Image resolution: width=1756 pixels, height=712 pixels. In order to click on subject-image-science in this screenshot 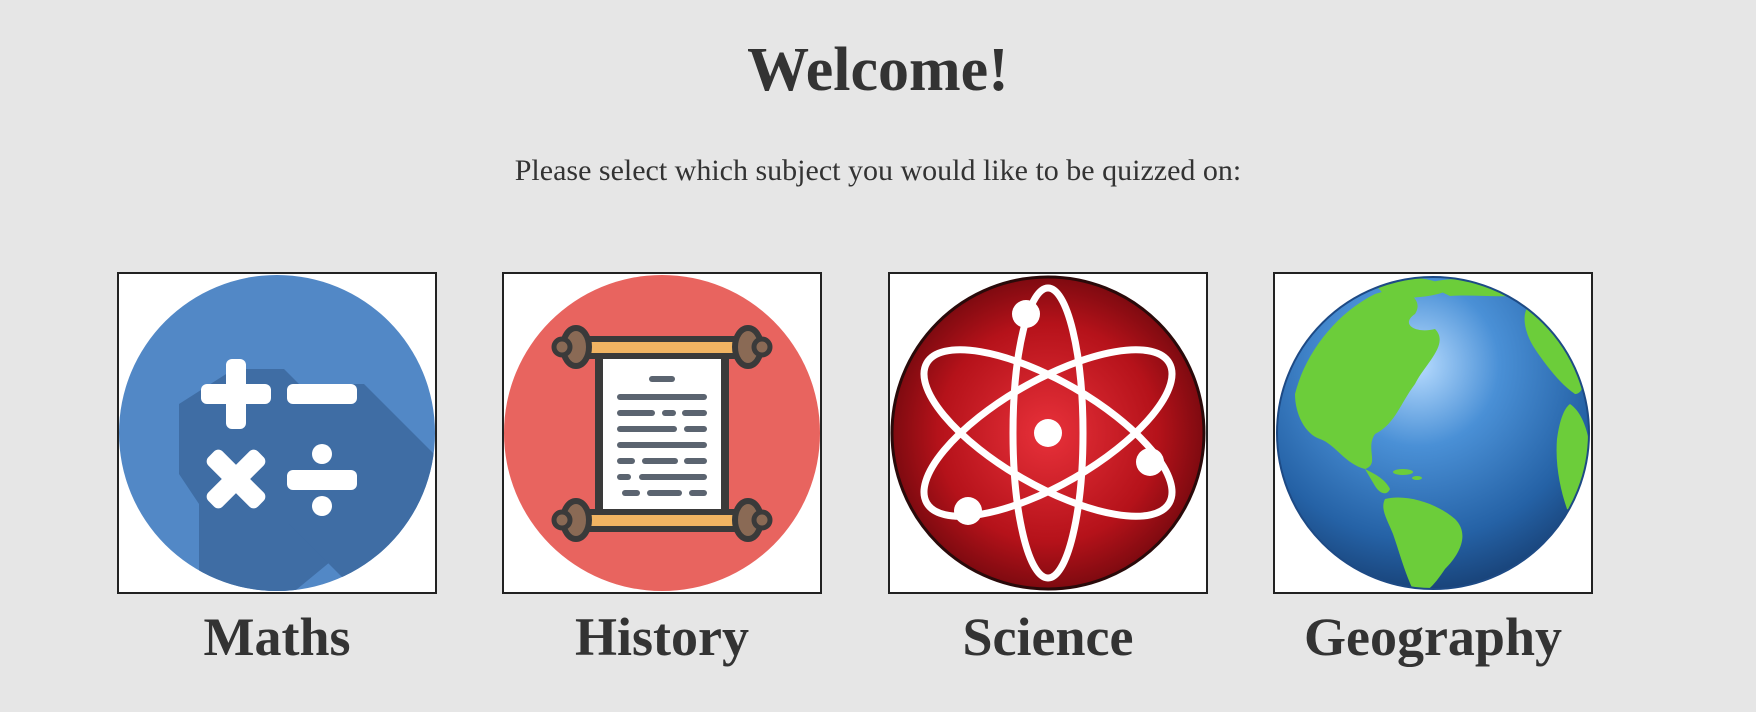, I will do `click(1048, 433)`.